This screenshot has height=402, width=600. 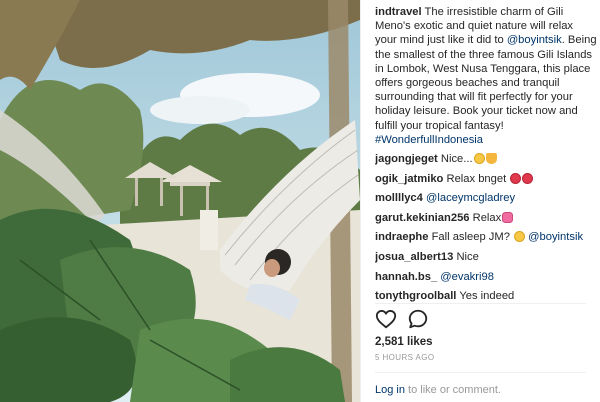 I want to click on flower-emoji-icon, so click(x=508, y=217).